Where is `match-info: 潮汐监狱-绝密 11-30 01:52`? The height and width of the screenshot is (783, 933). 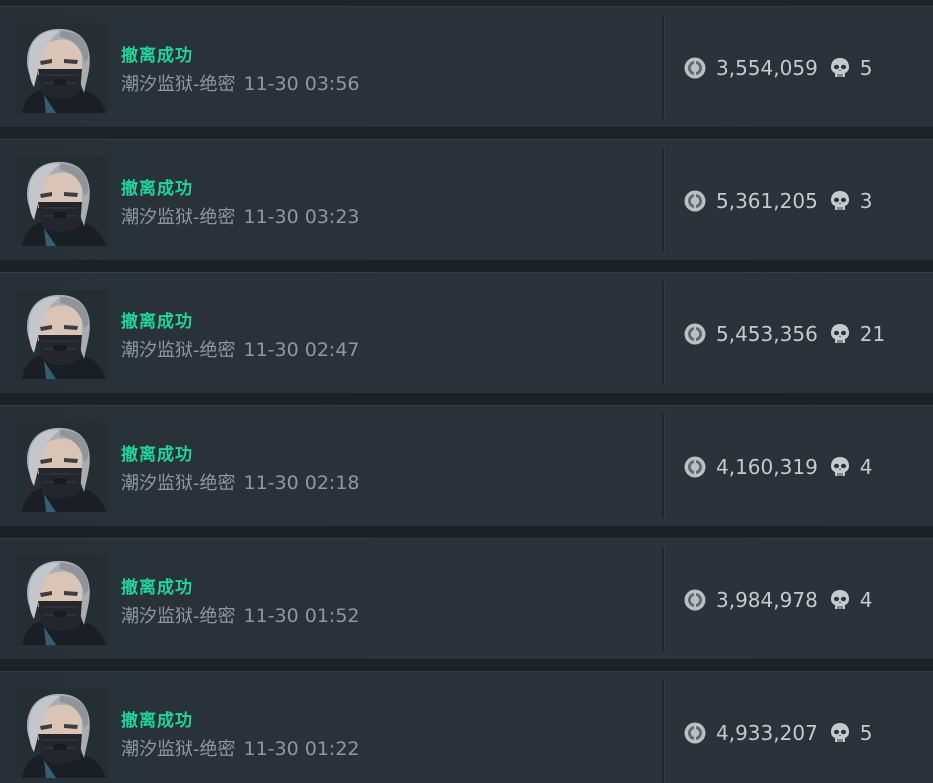
match-info: 潮汐监狱-绝密 11-30 01:52 is located at coordinates (240, 615).